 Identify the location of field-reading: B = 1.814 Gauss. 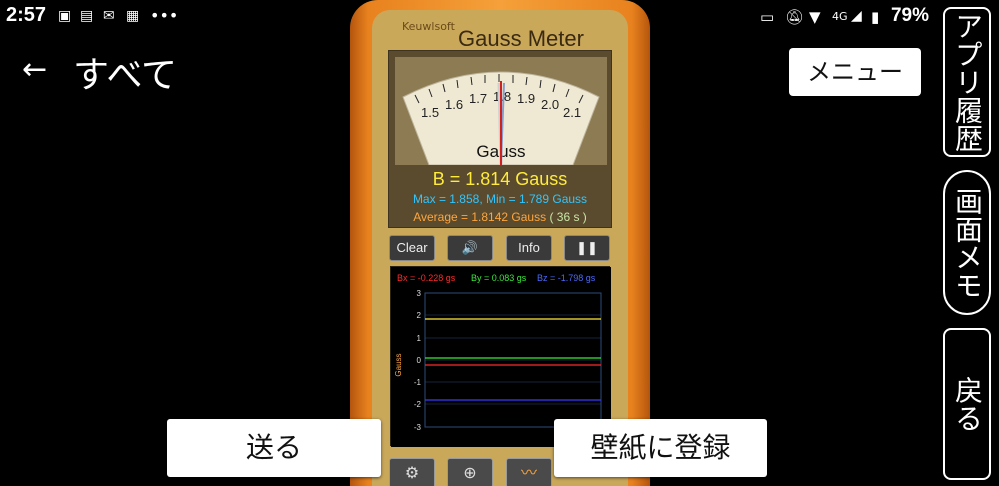
(500, 179).